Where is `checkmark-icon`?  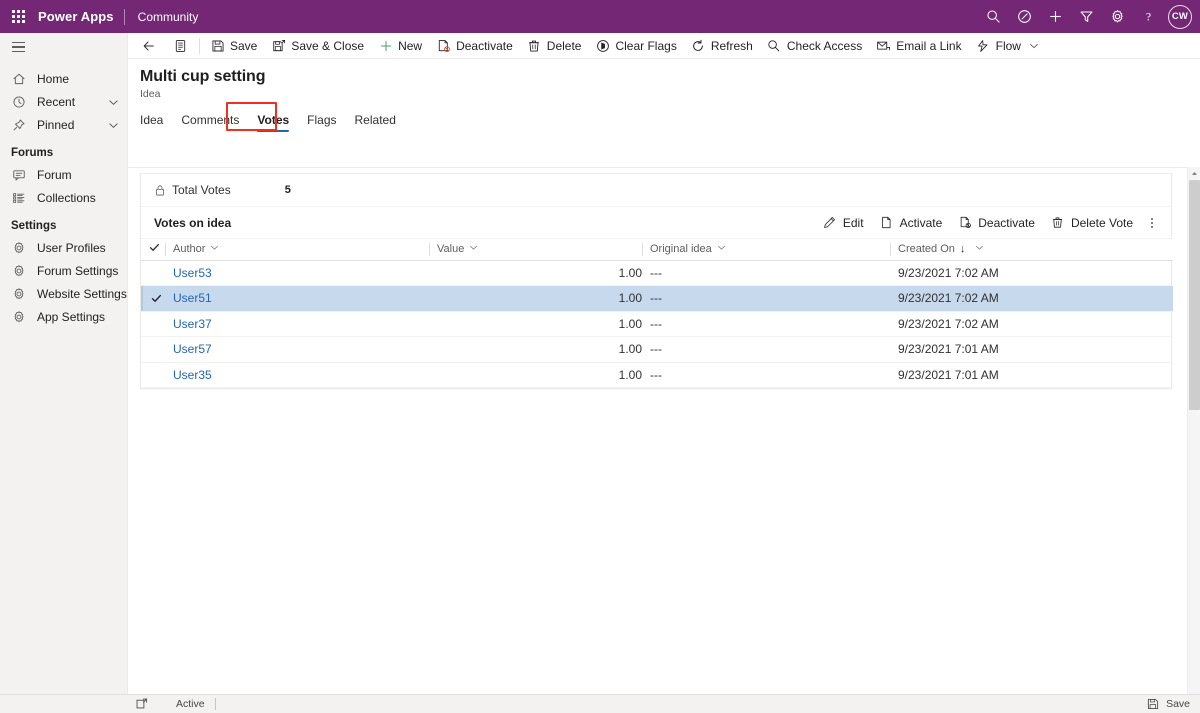 checkmark-icon is located at coordinates (156, 298).